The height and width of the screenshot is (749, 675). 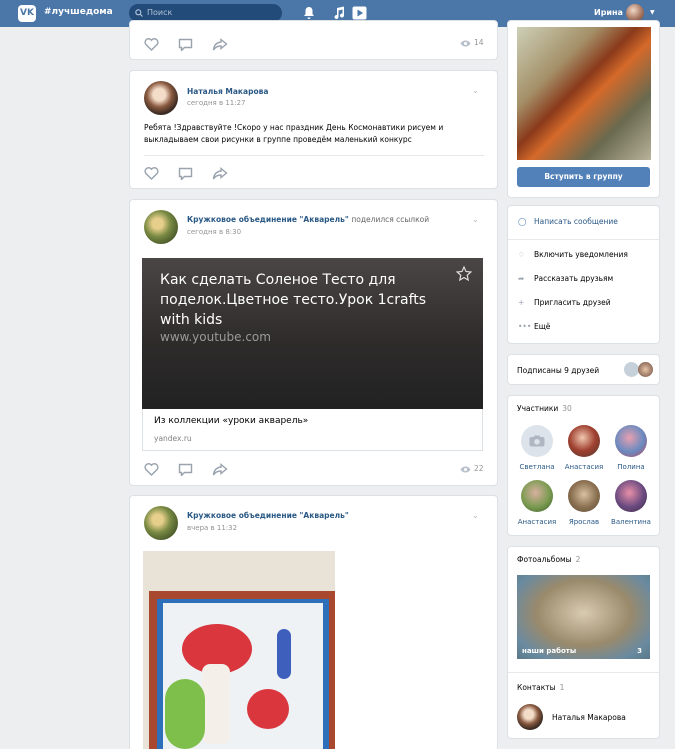 What do you see at coordinates (536, 687) in the screenshot?
I see `contacts-title-text: Контакты` at bounding box center [536, 687].